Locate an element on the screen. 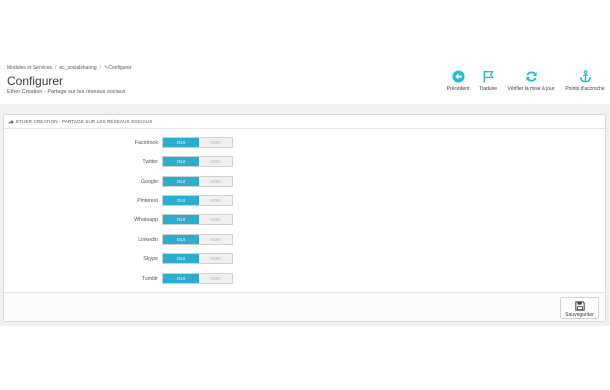 The width and height of the screenshot is (610, 390). setting-row-facebook: Facebook OUI NON is located at coordinates (304, 143).